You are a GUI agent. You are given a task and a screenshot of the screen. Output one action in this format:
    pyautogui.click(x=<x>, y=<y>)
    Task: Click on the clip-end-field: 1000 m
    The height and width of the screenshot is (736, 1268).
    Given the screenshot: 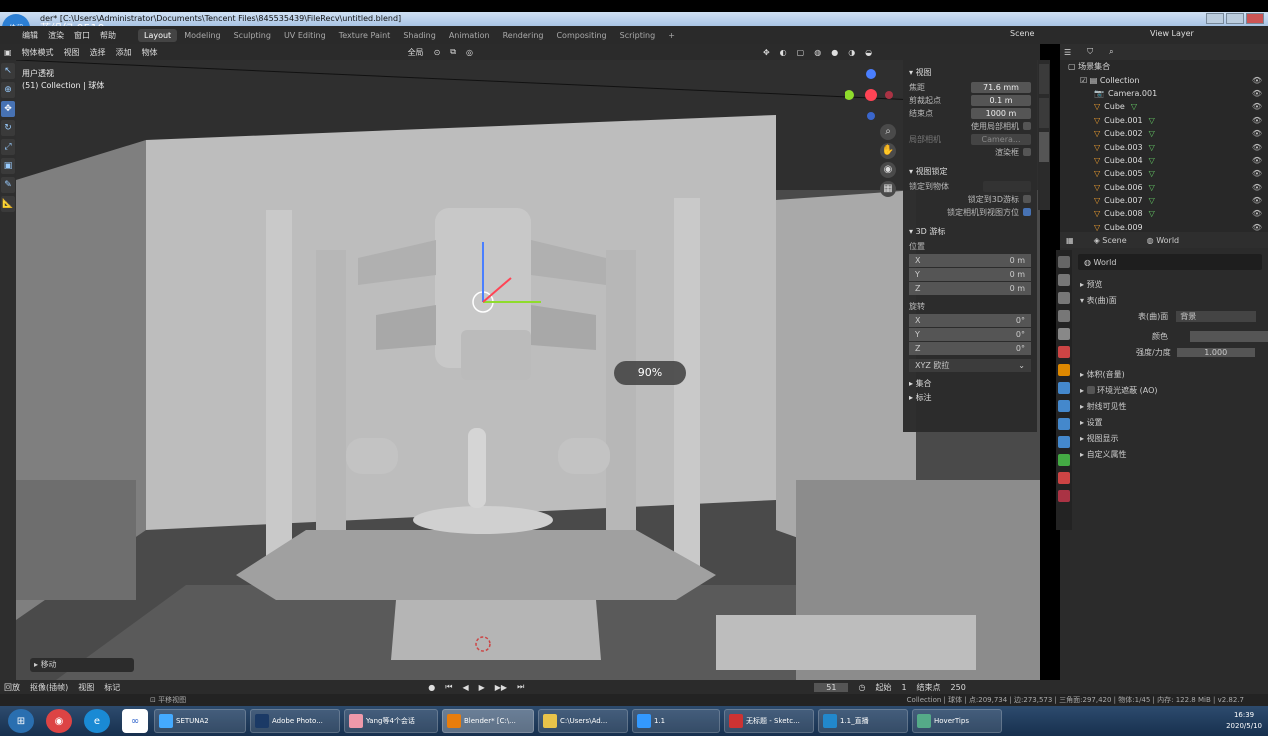 What is the action you would take?
    pyautogui.click(x=1001, y=113)
    